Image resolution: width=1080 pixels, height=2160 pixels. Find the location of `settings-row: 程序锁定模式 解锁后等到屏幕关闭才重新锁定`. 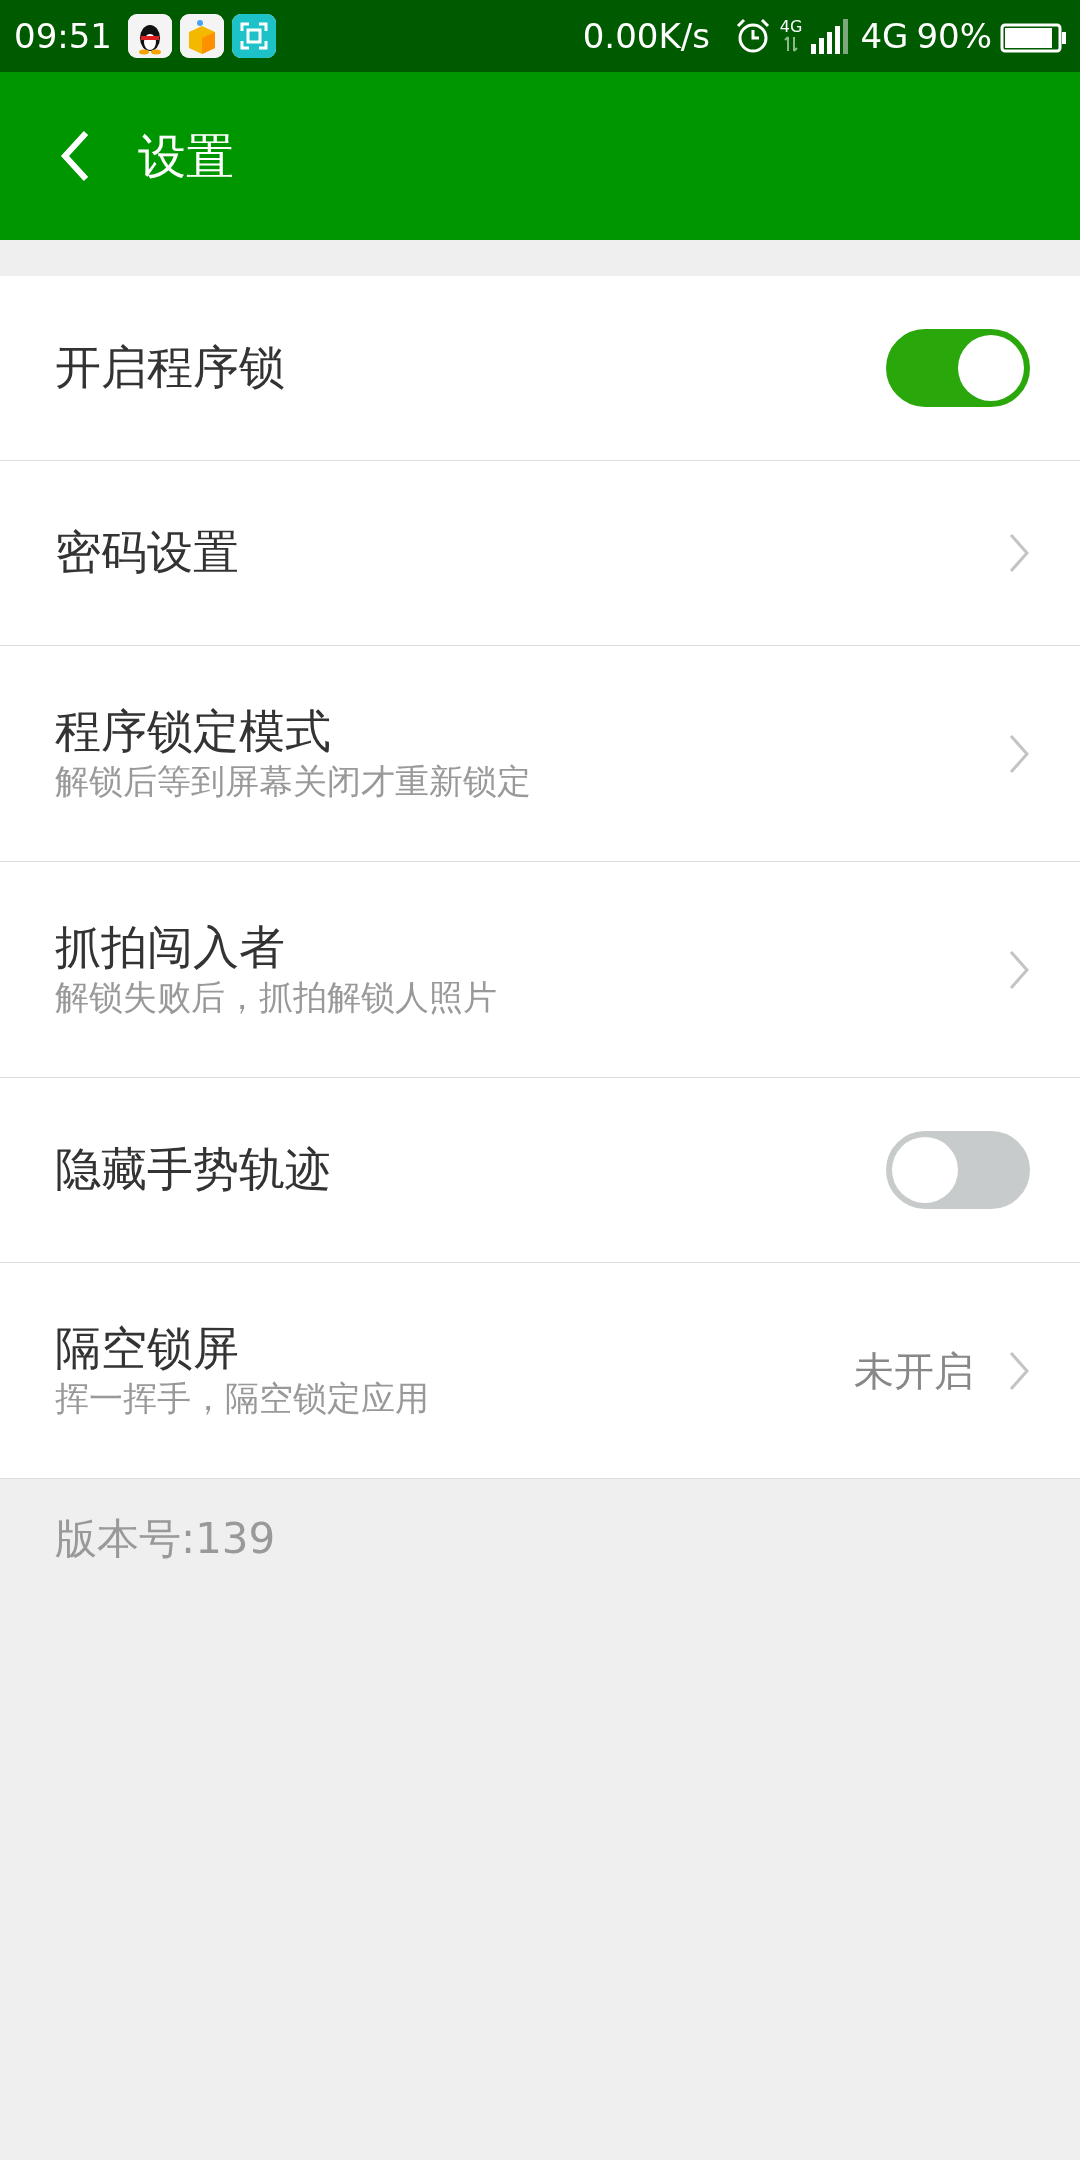

settings-row: 程序锁定模式 解锁后等到屏幕关闭才重新锁定 is located at coordinates (540, 754).